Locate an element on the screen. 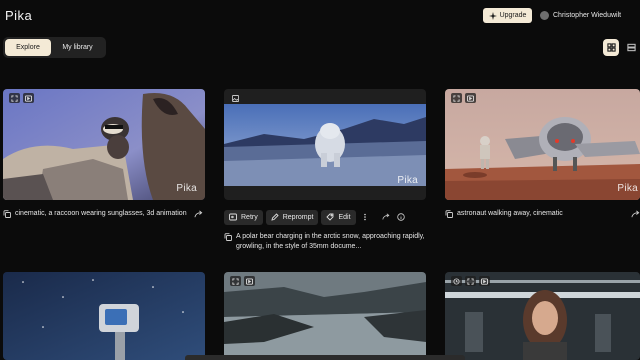 The height and width of the screenshot is (360, 640). raccoon-thumbnail is located at coordinates (104, 144).